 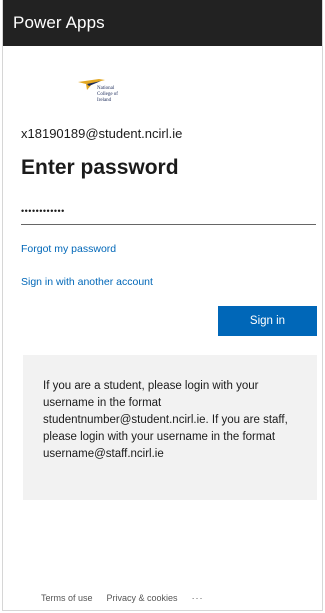 I want to click on sign-in-button: Sign in, so click(x=267, y=321).